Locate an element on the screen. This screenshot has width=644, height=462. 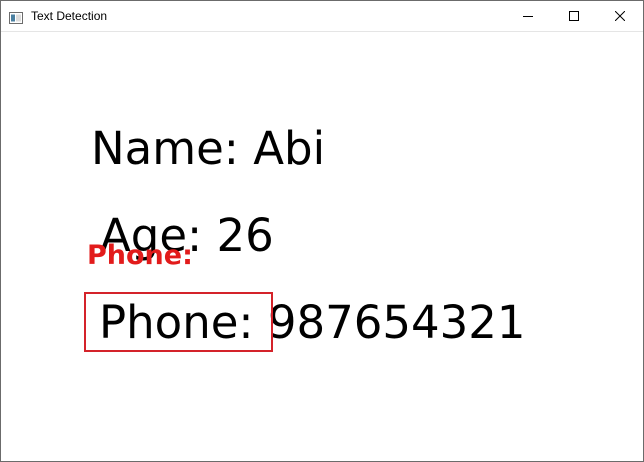
minimize-icon is located at coordinates (528, 16).